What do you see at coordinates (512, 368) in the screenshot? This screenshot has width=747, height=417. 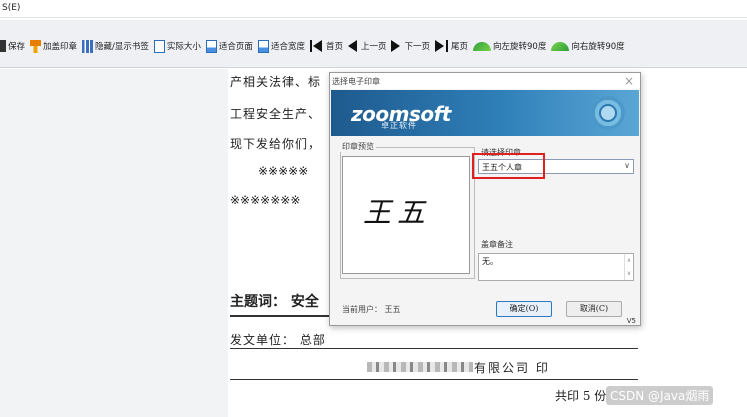 I see `company-line: 有限公司 印` at bounding box center [512, 368].